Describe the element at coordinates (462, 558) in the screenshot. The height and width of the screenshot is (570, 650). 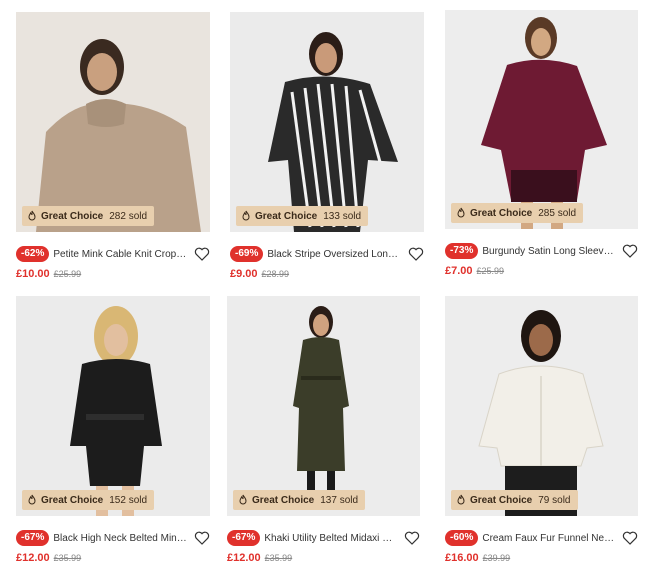
I see `price: £16.00` at that location.